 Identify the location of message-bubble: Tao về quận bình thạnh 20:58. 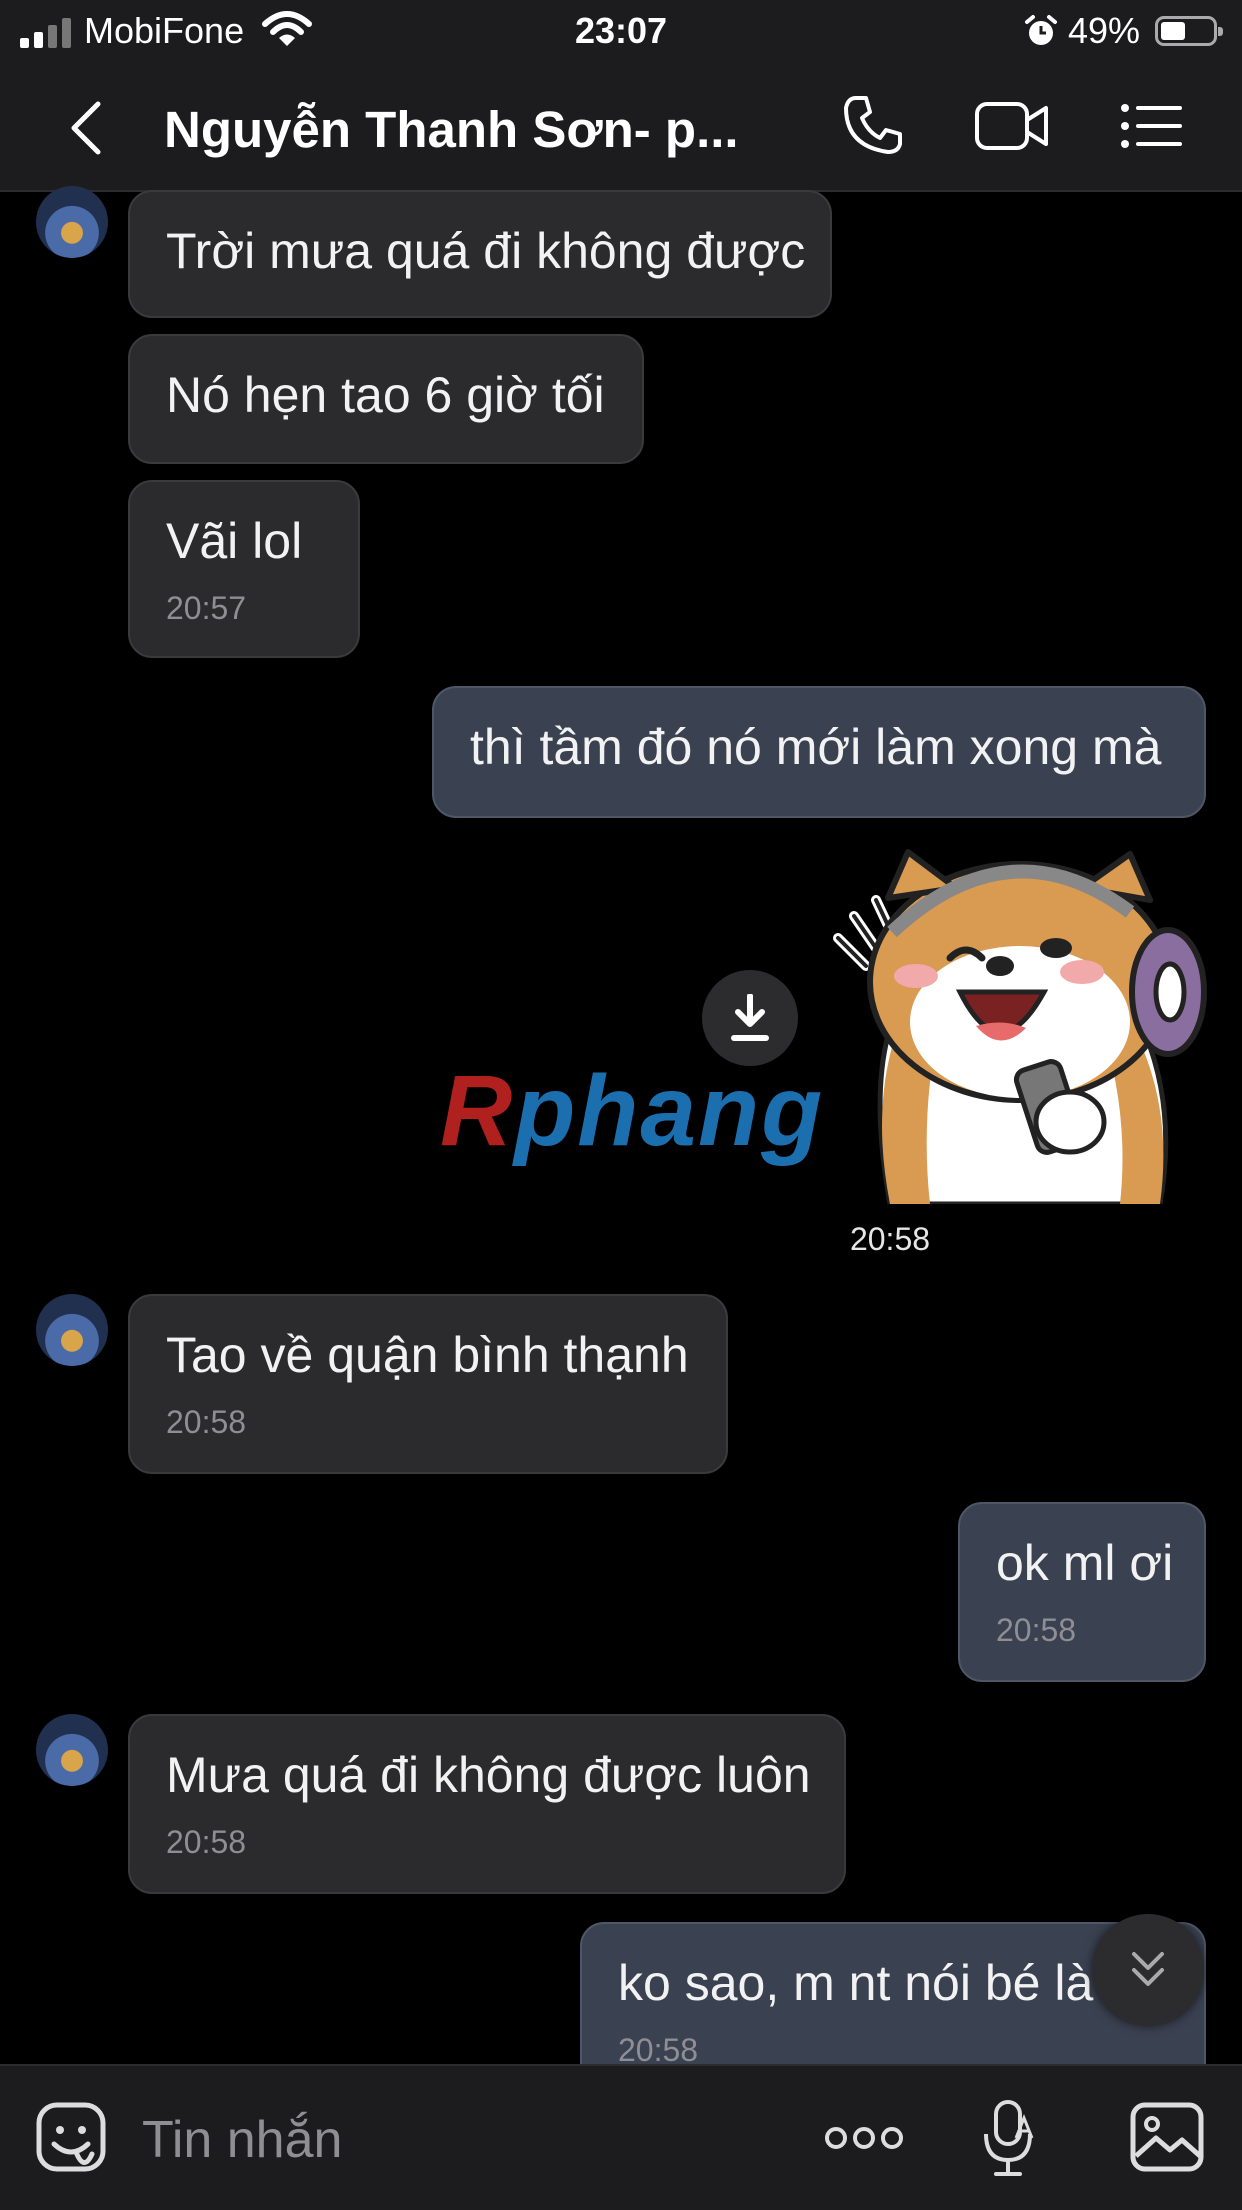
(428, 1384).